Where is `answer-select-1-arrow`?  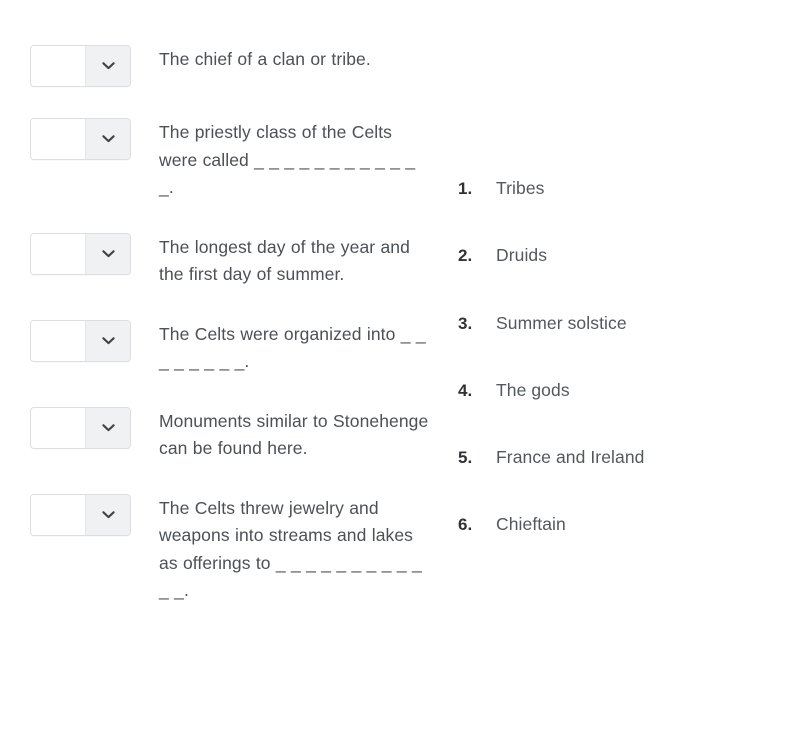
answer-select-1-arrow is located at coordinates (107, 66).